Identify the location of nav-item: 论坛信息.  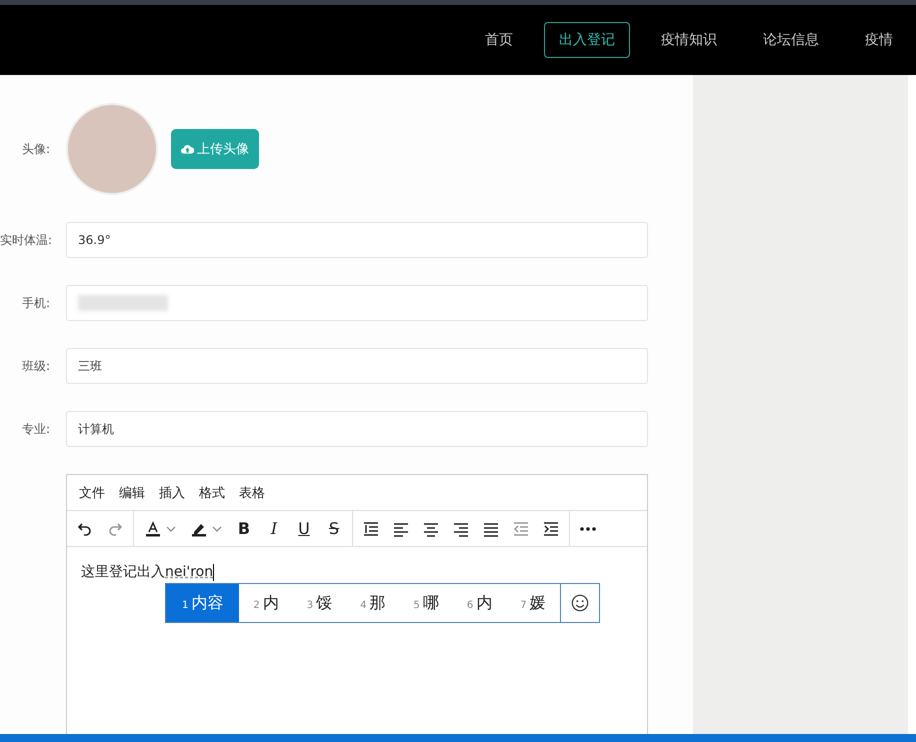
(791, 40).